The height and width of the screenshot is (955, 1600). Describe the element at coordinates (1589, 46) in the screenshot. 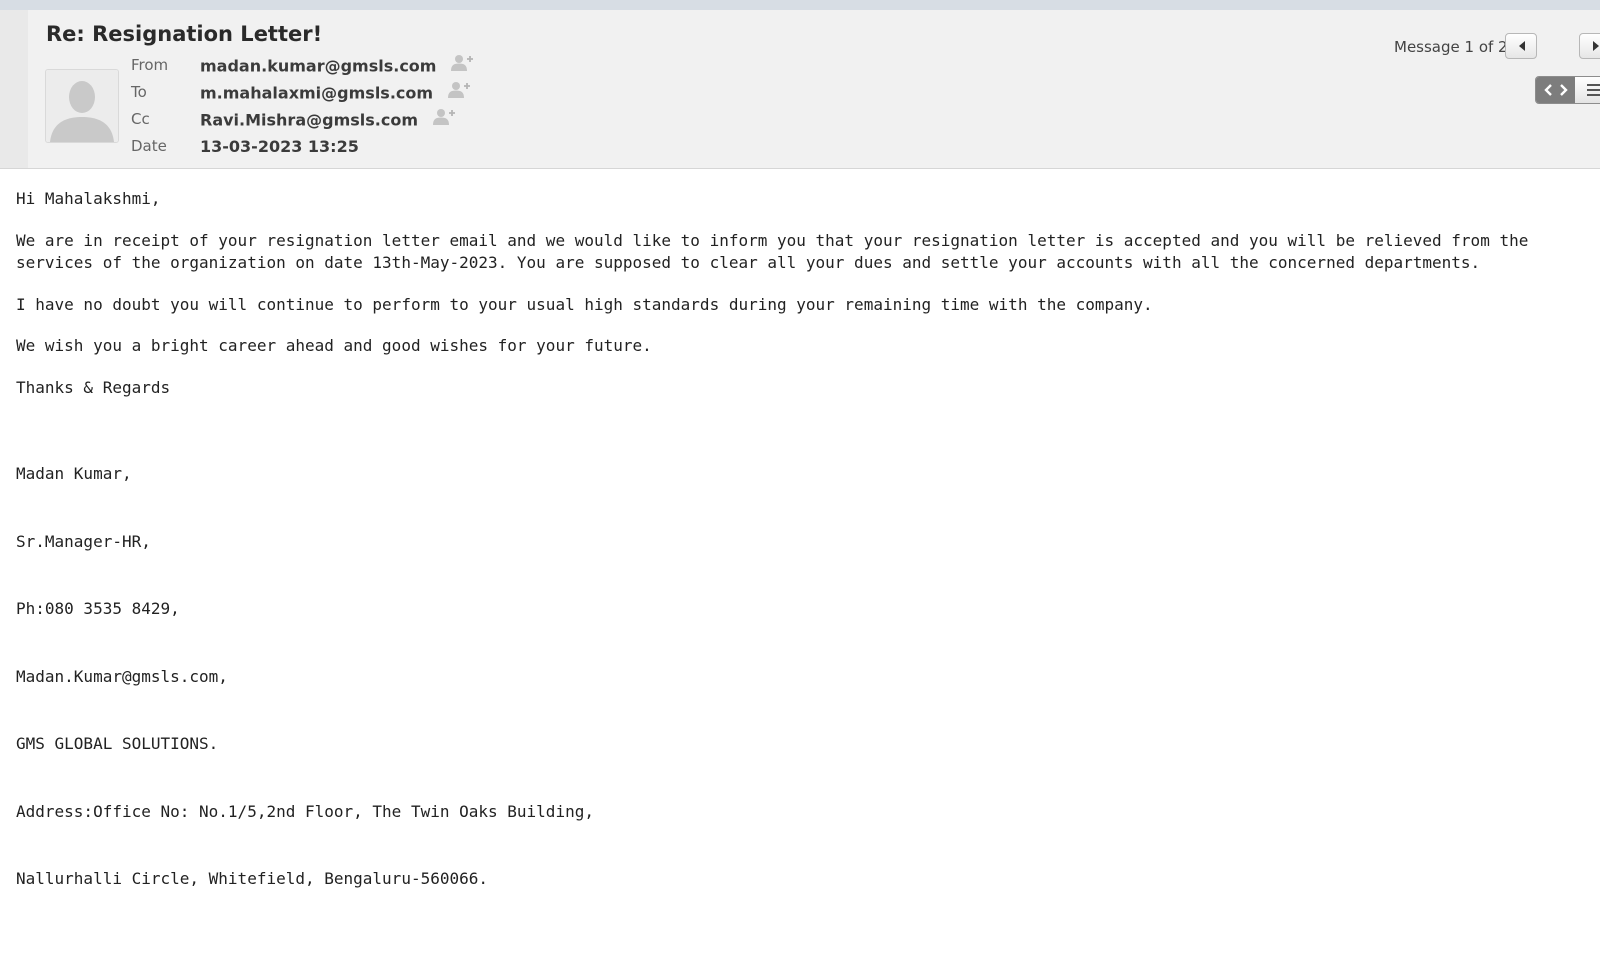

I see `next-message-button` at that location.